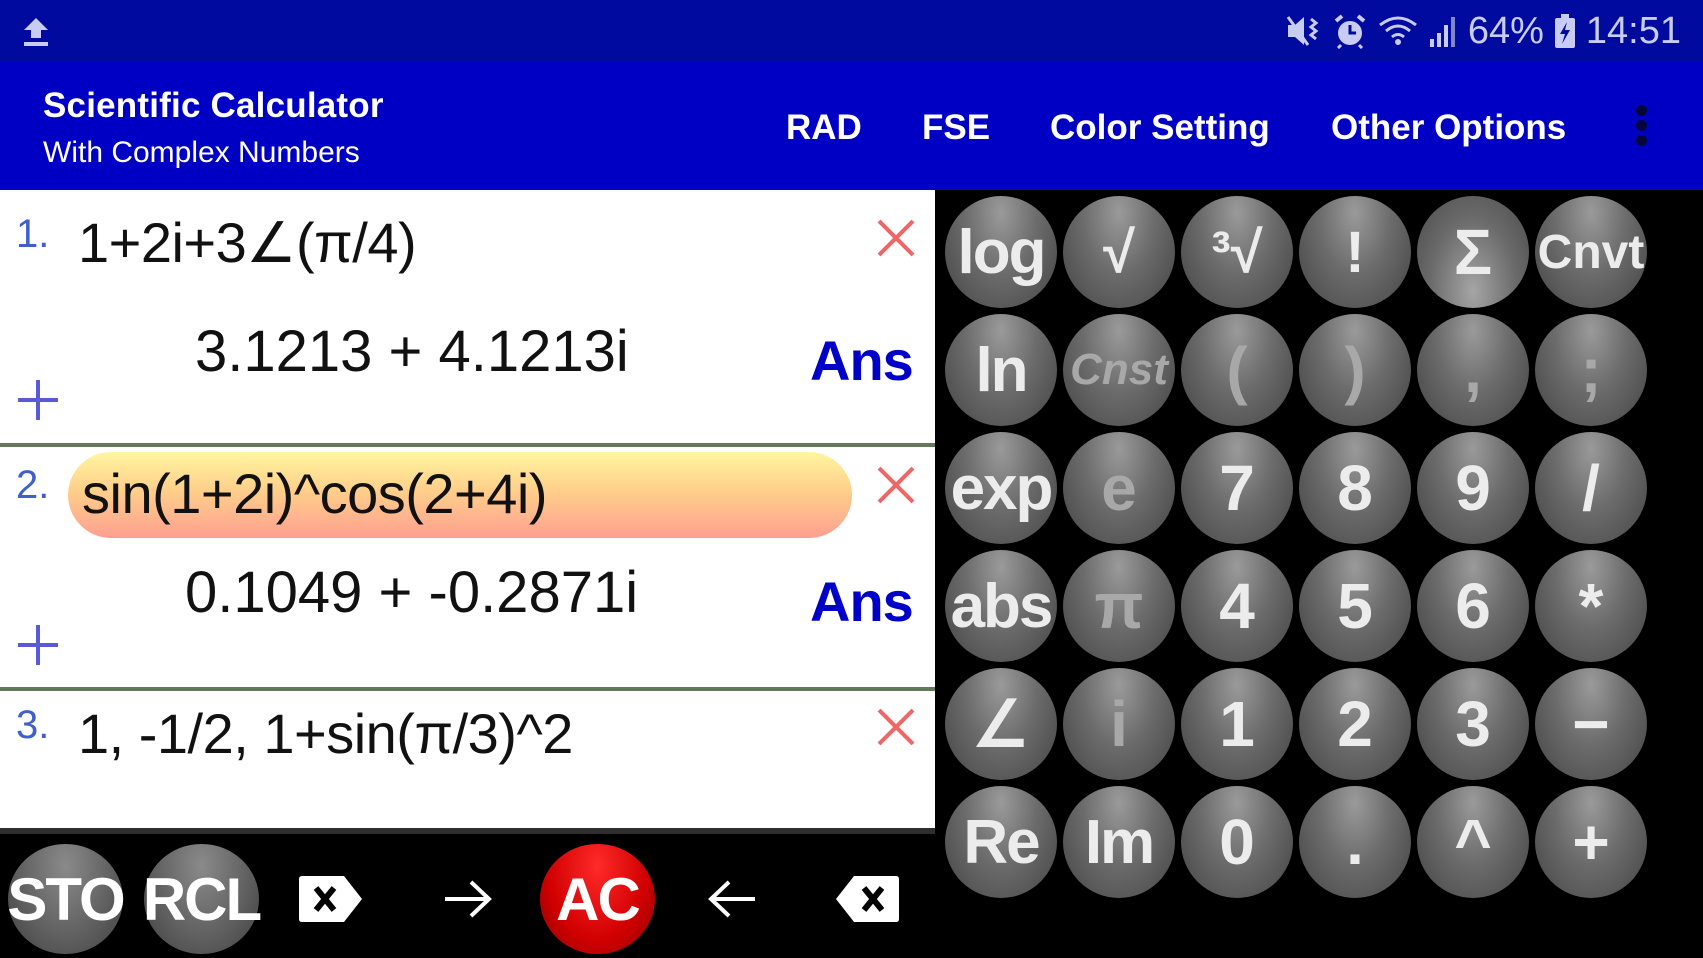 This screenshot has height=958, width=1703. I want to click on key-0: 0, so click(1237, 842).